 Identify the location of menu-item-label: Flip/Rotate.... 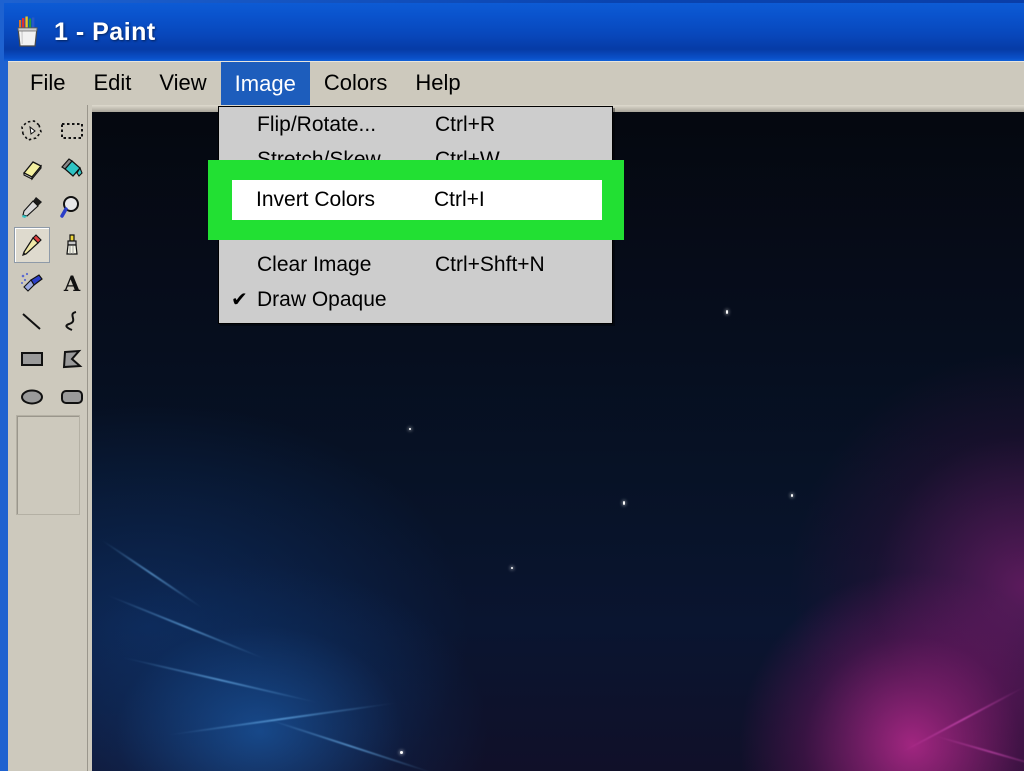
(317, 124).